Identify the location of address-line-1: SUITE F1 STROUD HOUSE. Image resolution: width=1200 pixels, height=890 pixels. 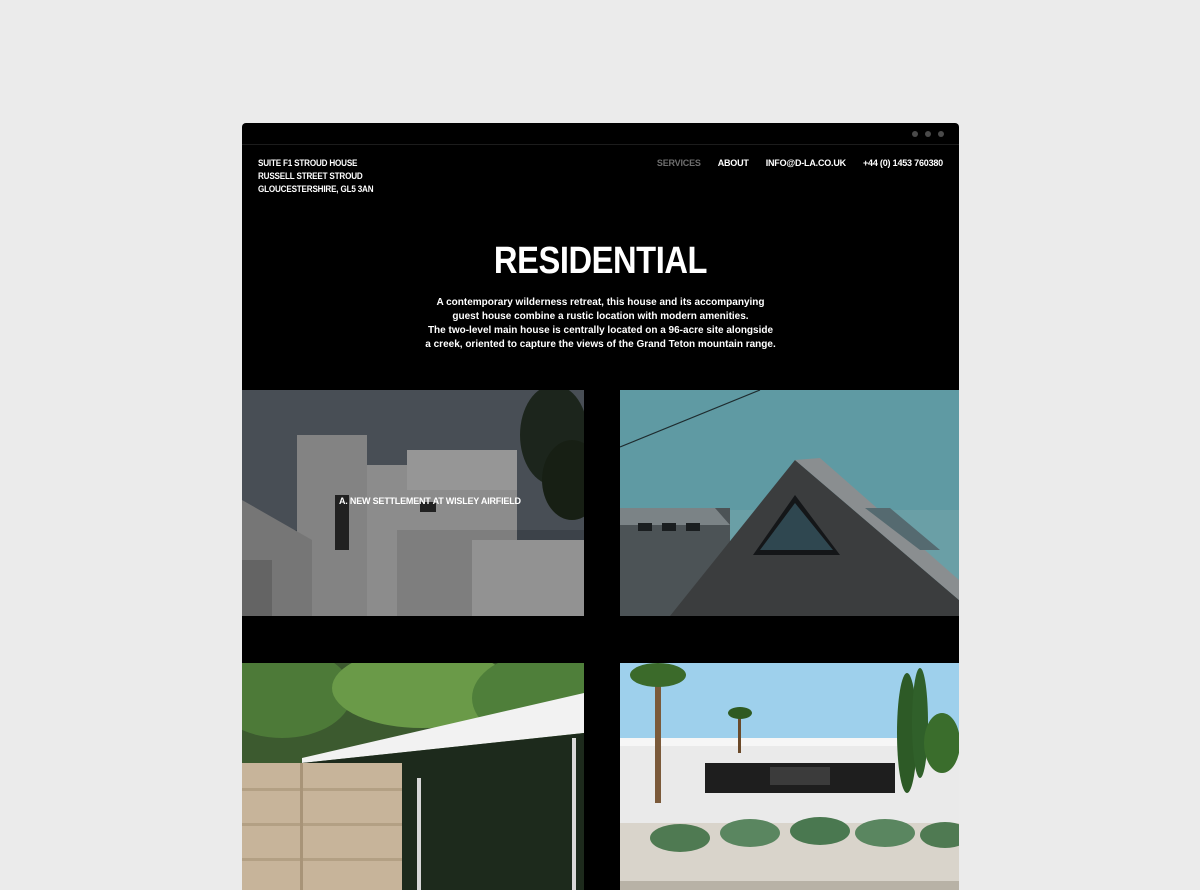
(308, 163).